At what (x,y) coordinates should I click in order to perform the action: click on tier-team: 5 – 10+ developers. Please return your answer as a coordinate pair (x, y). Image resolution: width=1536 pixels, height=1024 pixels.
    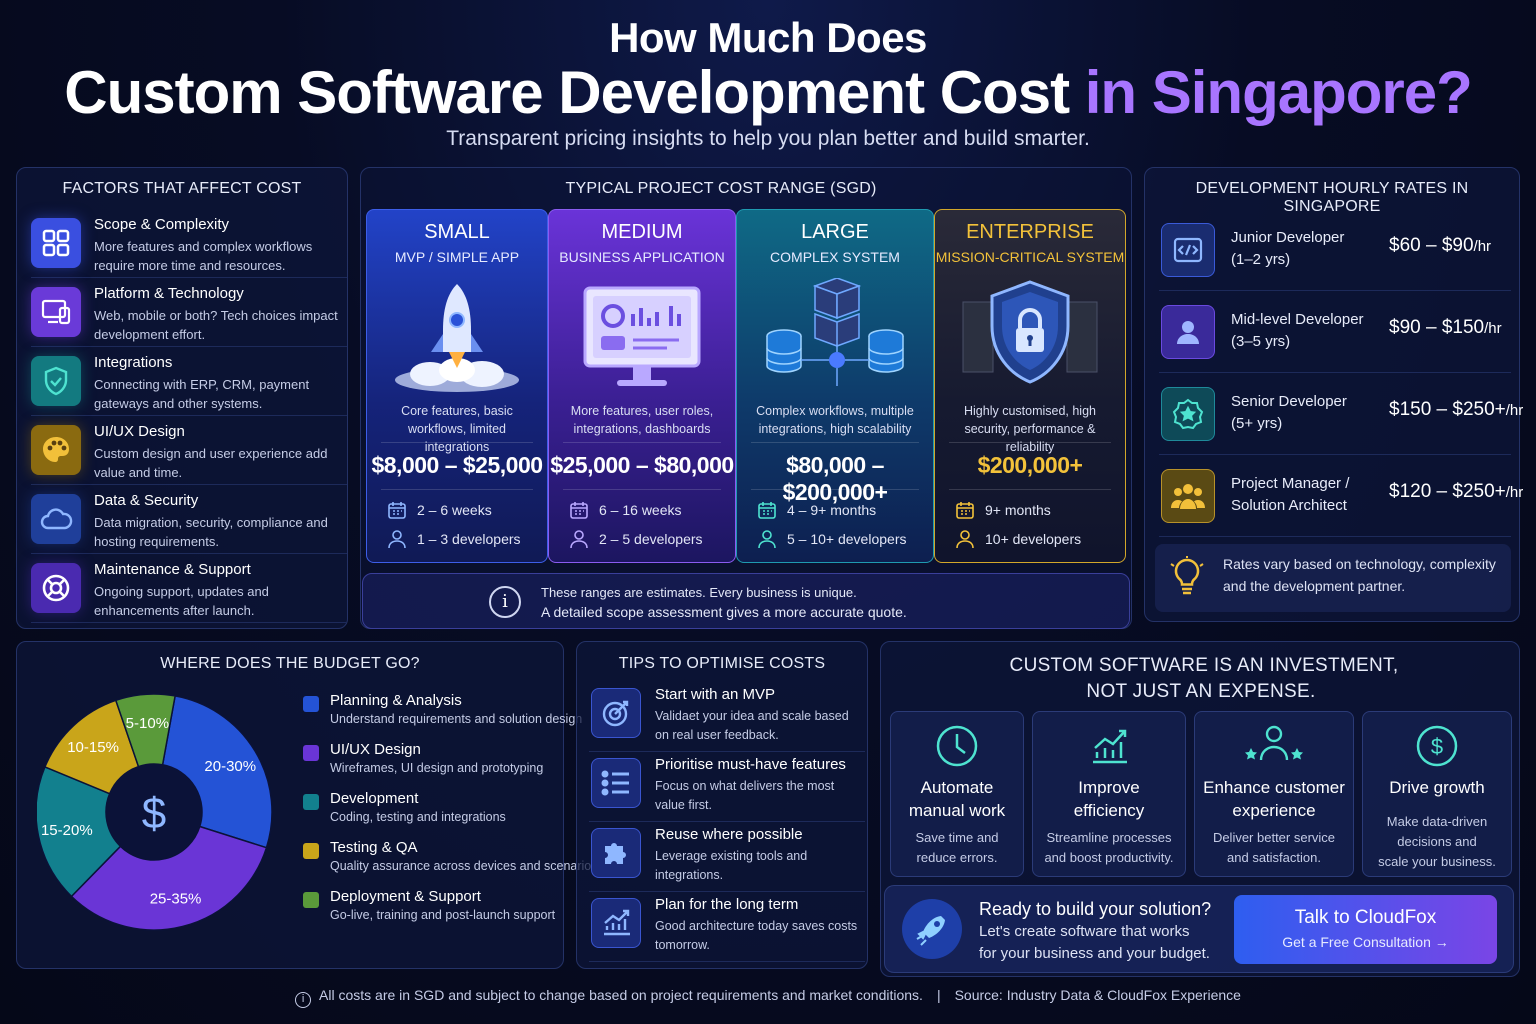
    Looking at the image, I should click on (831, 539).